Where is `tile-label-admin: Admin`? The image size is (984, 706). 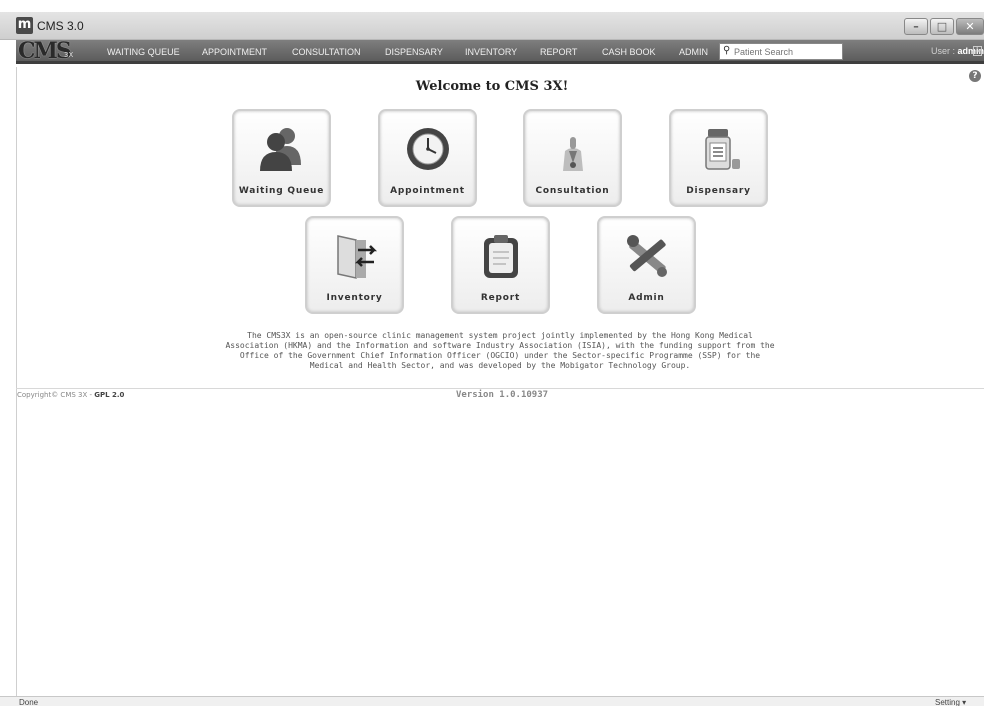
tile-label-admin: Admin is located at coordinates (646, 298).